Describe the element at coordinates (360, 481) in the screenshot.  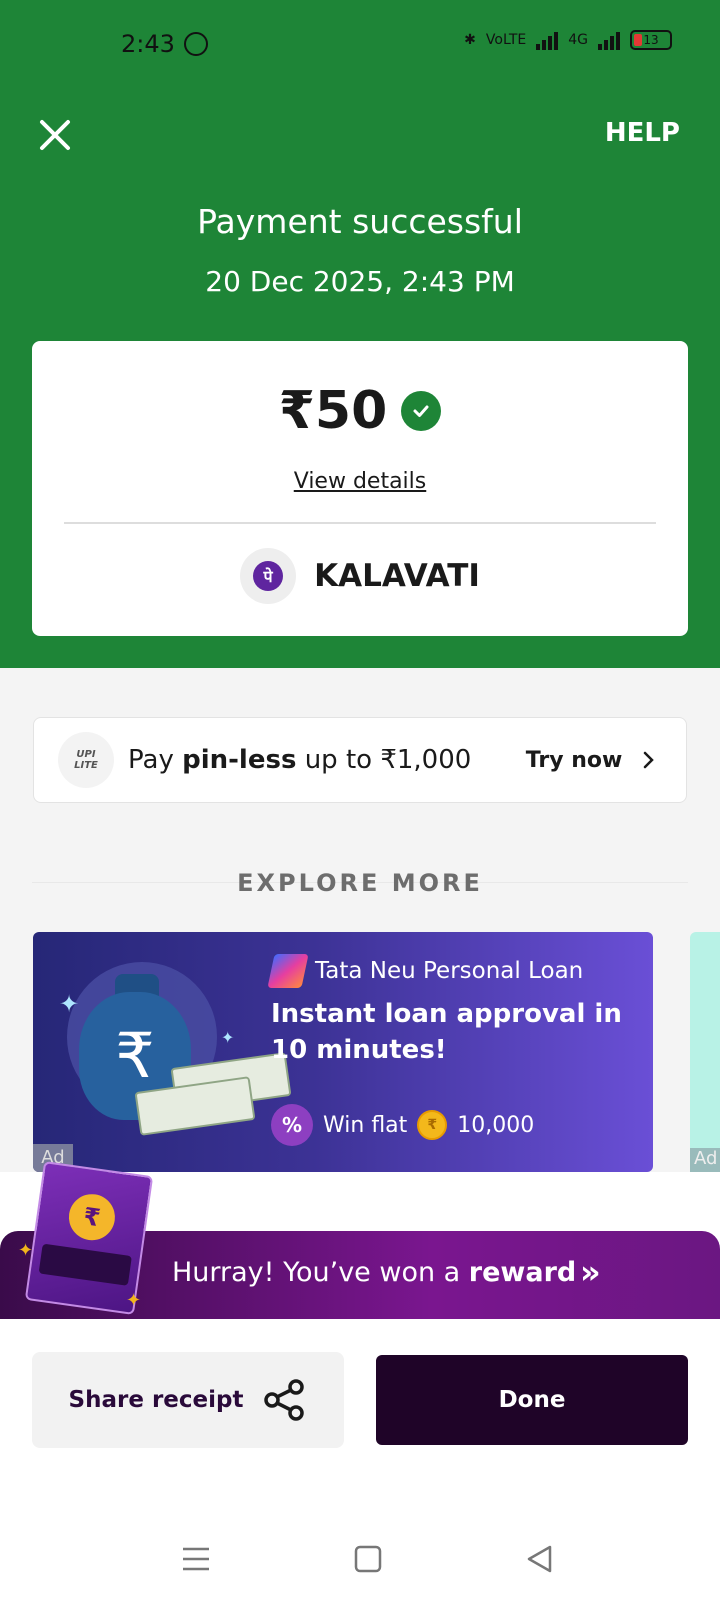
I see `view-details-link: View details` at that location.